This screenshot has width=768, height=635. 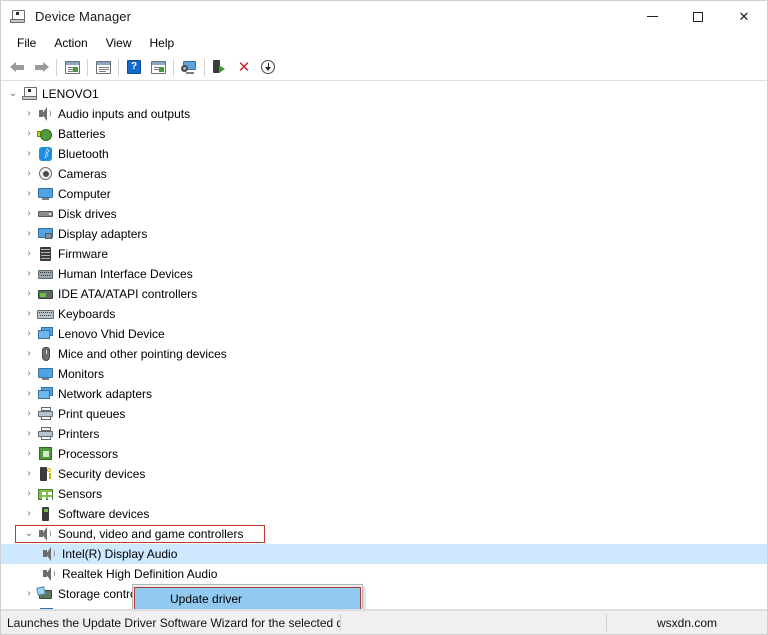 I want to click on tree-root-lenovo1: ⌄ LENOVO1, so click(x=384, y=94).